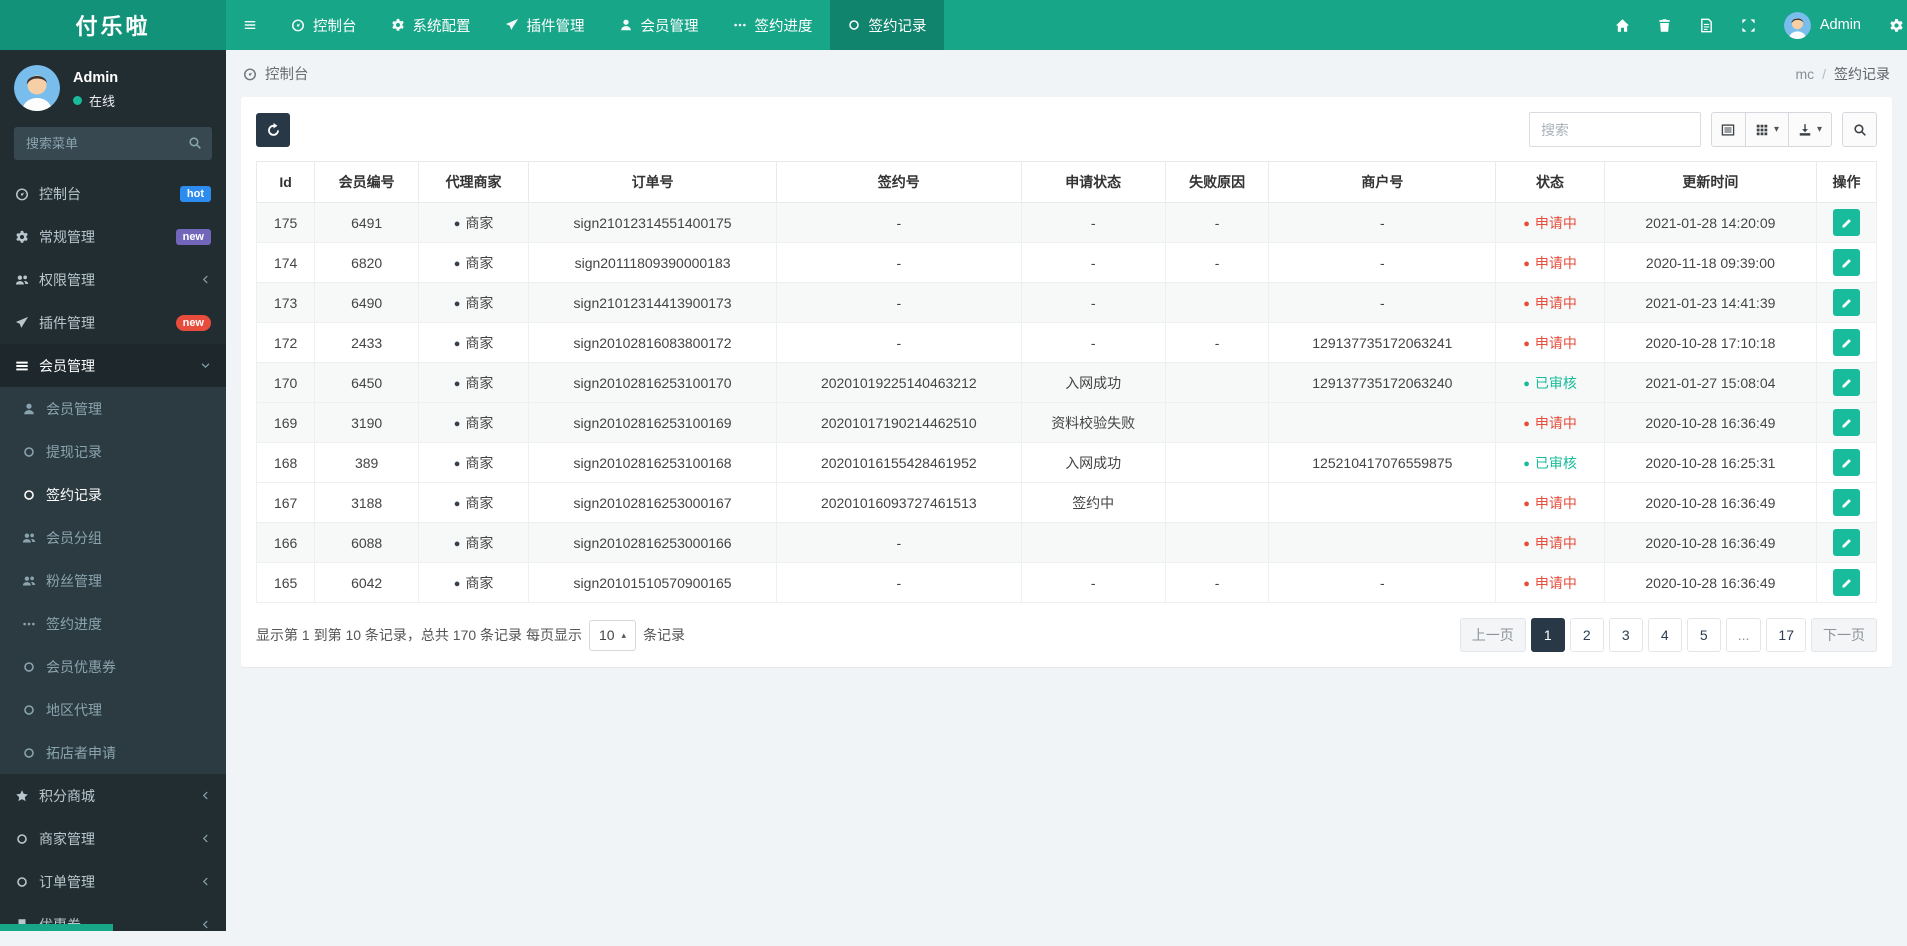  What do you see at coordinates (773, 25) in the screenshot?
I see `nav-item-签约进度: 签约进度` at bounding box center [773, 25].